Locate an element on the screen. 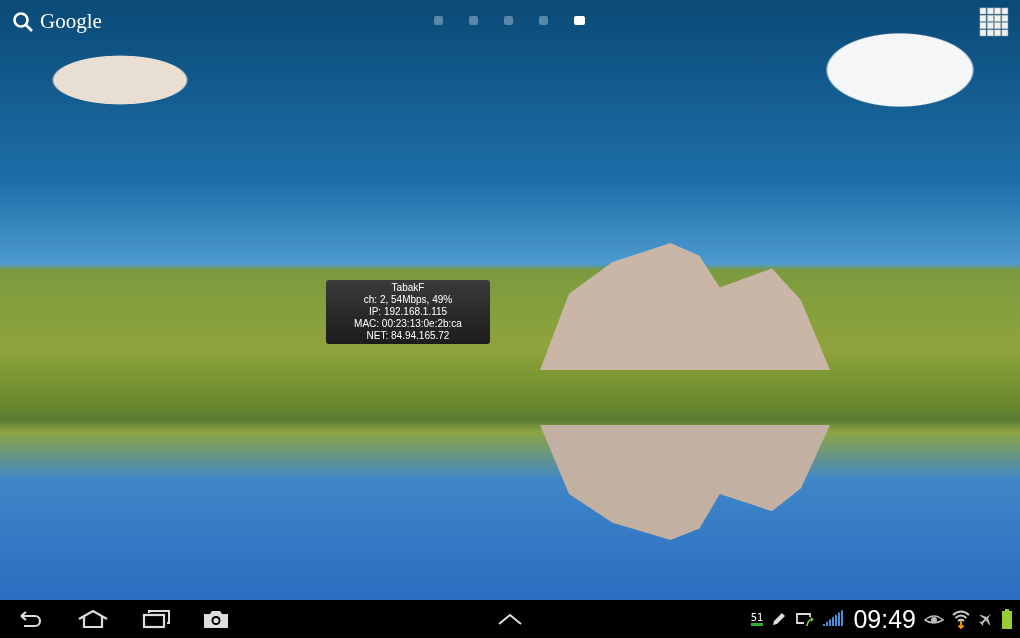 The image size is (1020, 638). camera-button is located at coordinates (216, 619).